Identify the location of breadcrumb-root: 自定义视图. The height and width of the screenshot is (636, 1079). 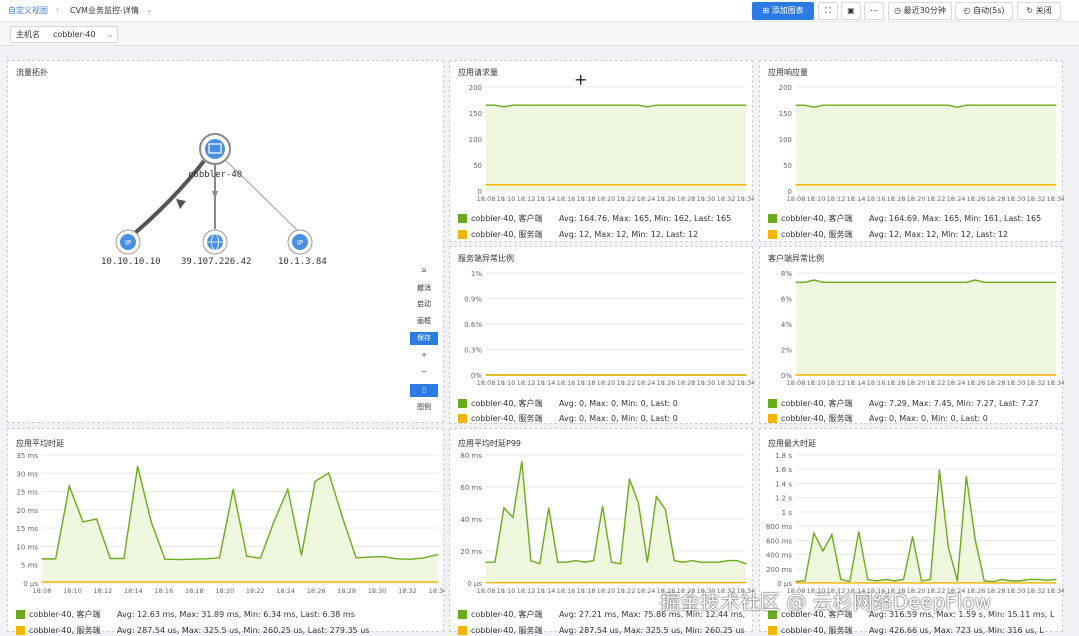
(28, 10).